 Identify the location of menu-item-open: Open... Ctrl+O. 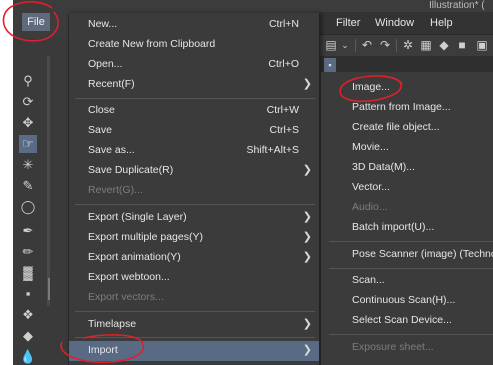
(194, 65).